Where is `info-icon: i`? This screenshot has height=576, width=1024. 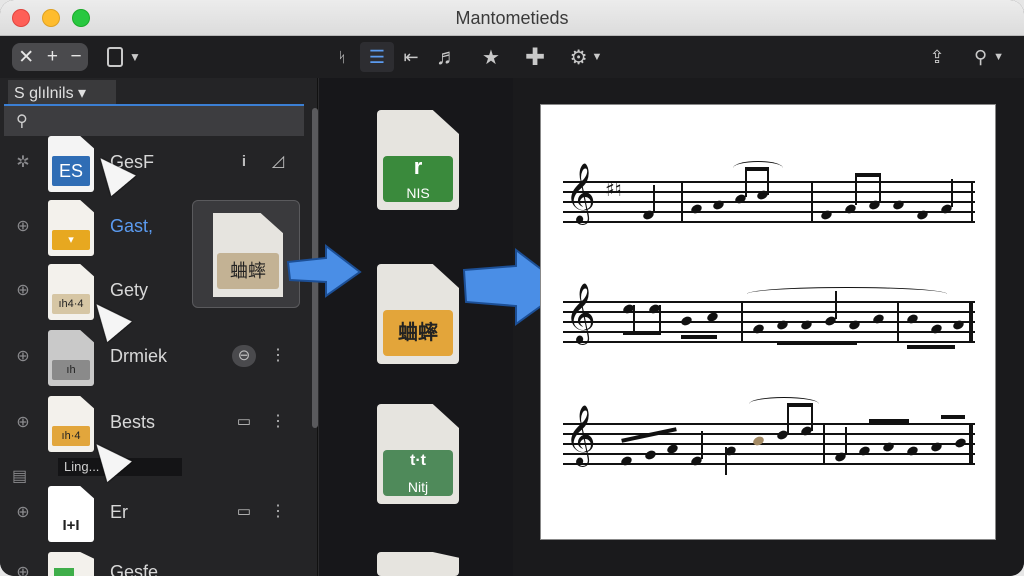
info-icon: i is located at coordinates (244, 162).